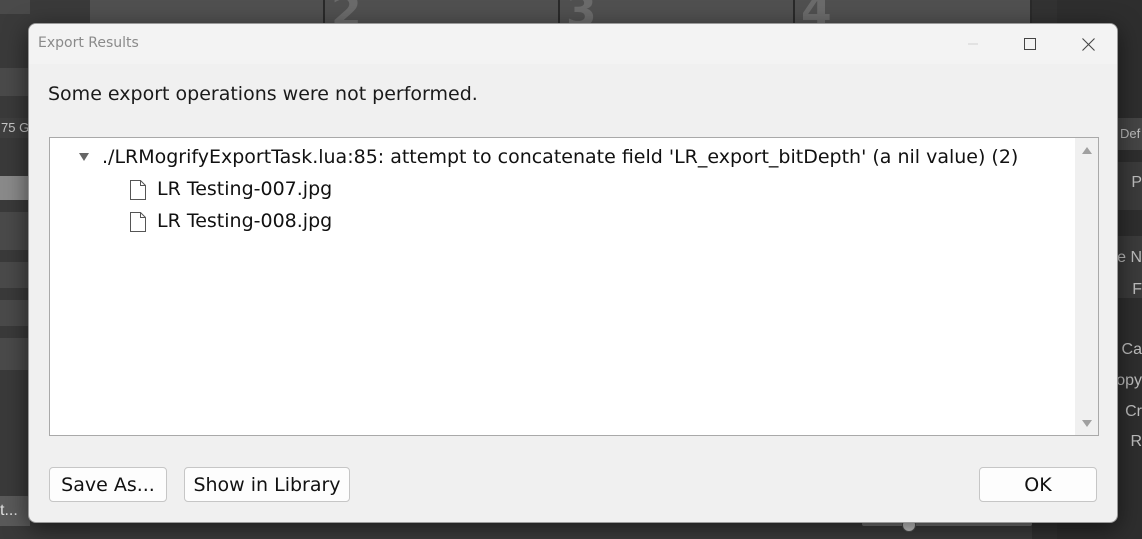 This screenshot has width=1142, height=539. Describe the element at coordinates (15, 188) in the screenshot. I see `left-panel-selected-strip` at that location.